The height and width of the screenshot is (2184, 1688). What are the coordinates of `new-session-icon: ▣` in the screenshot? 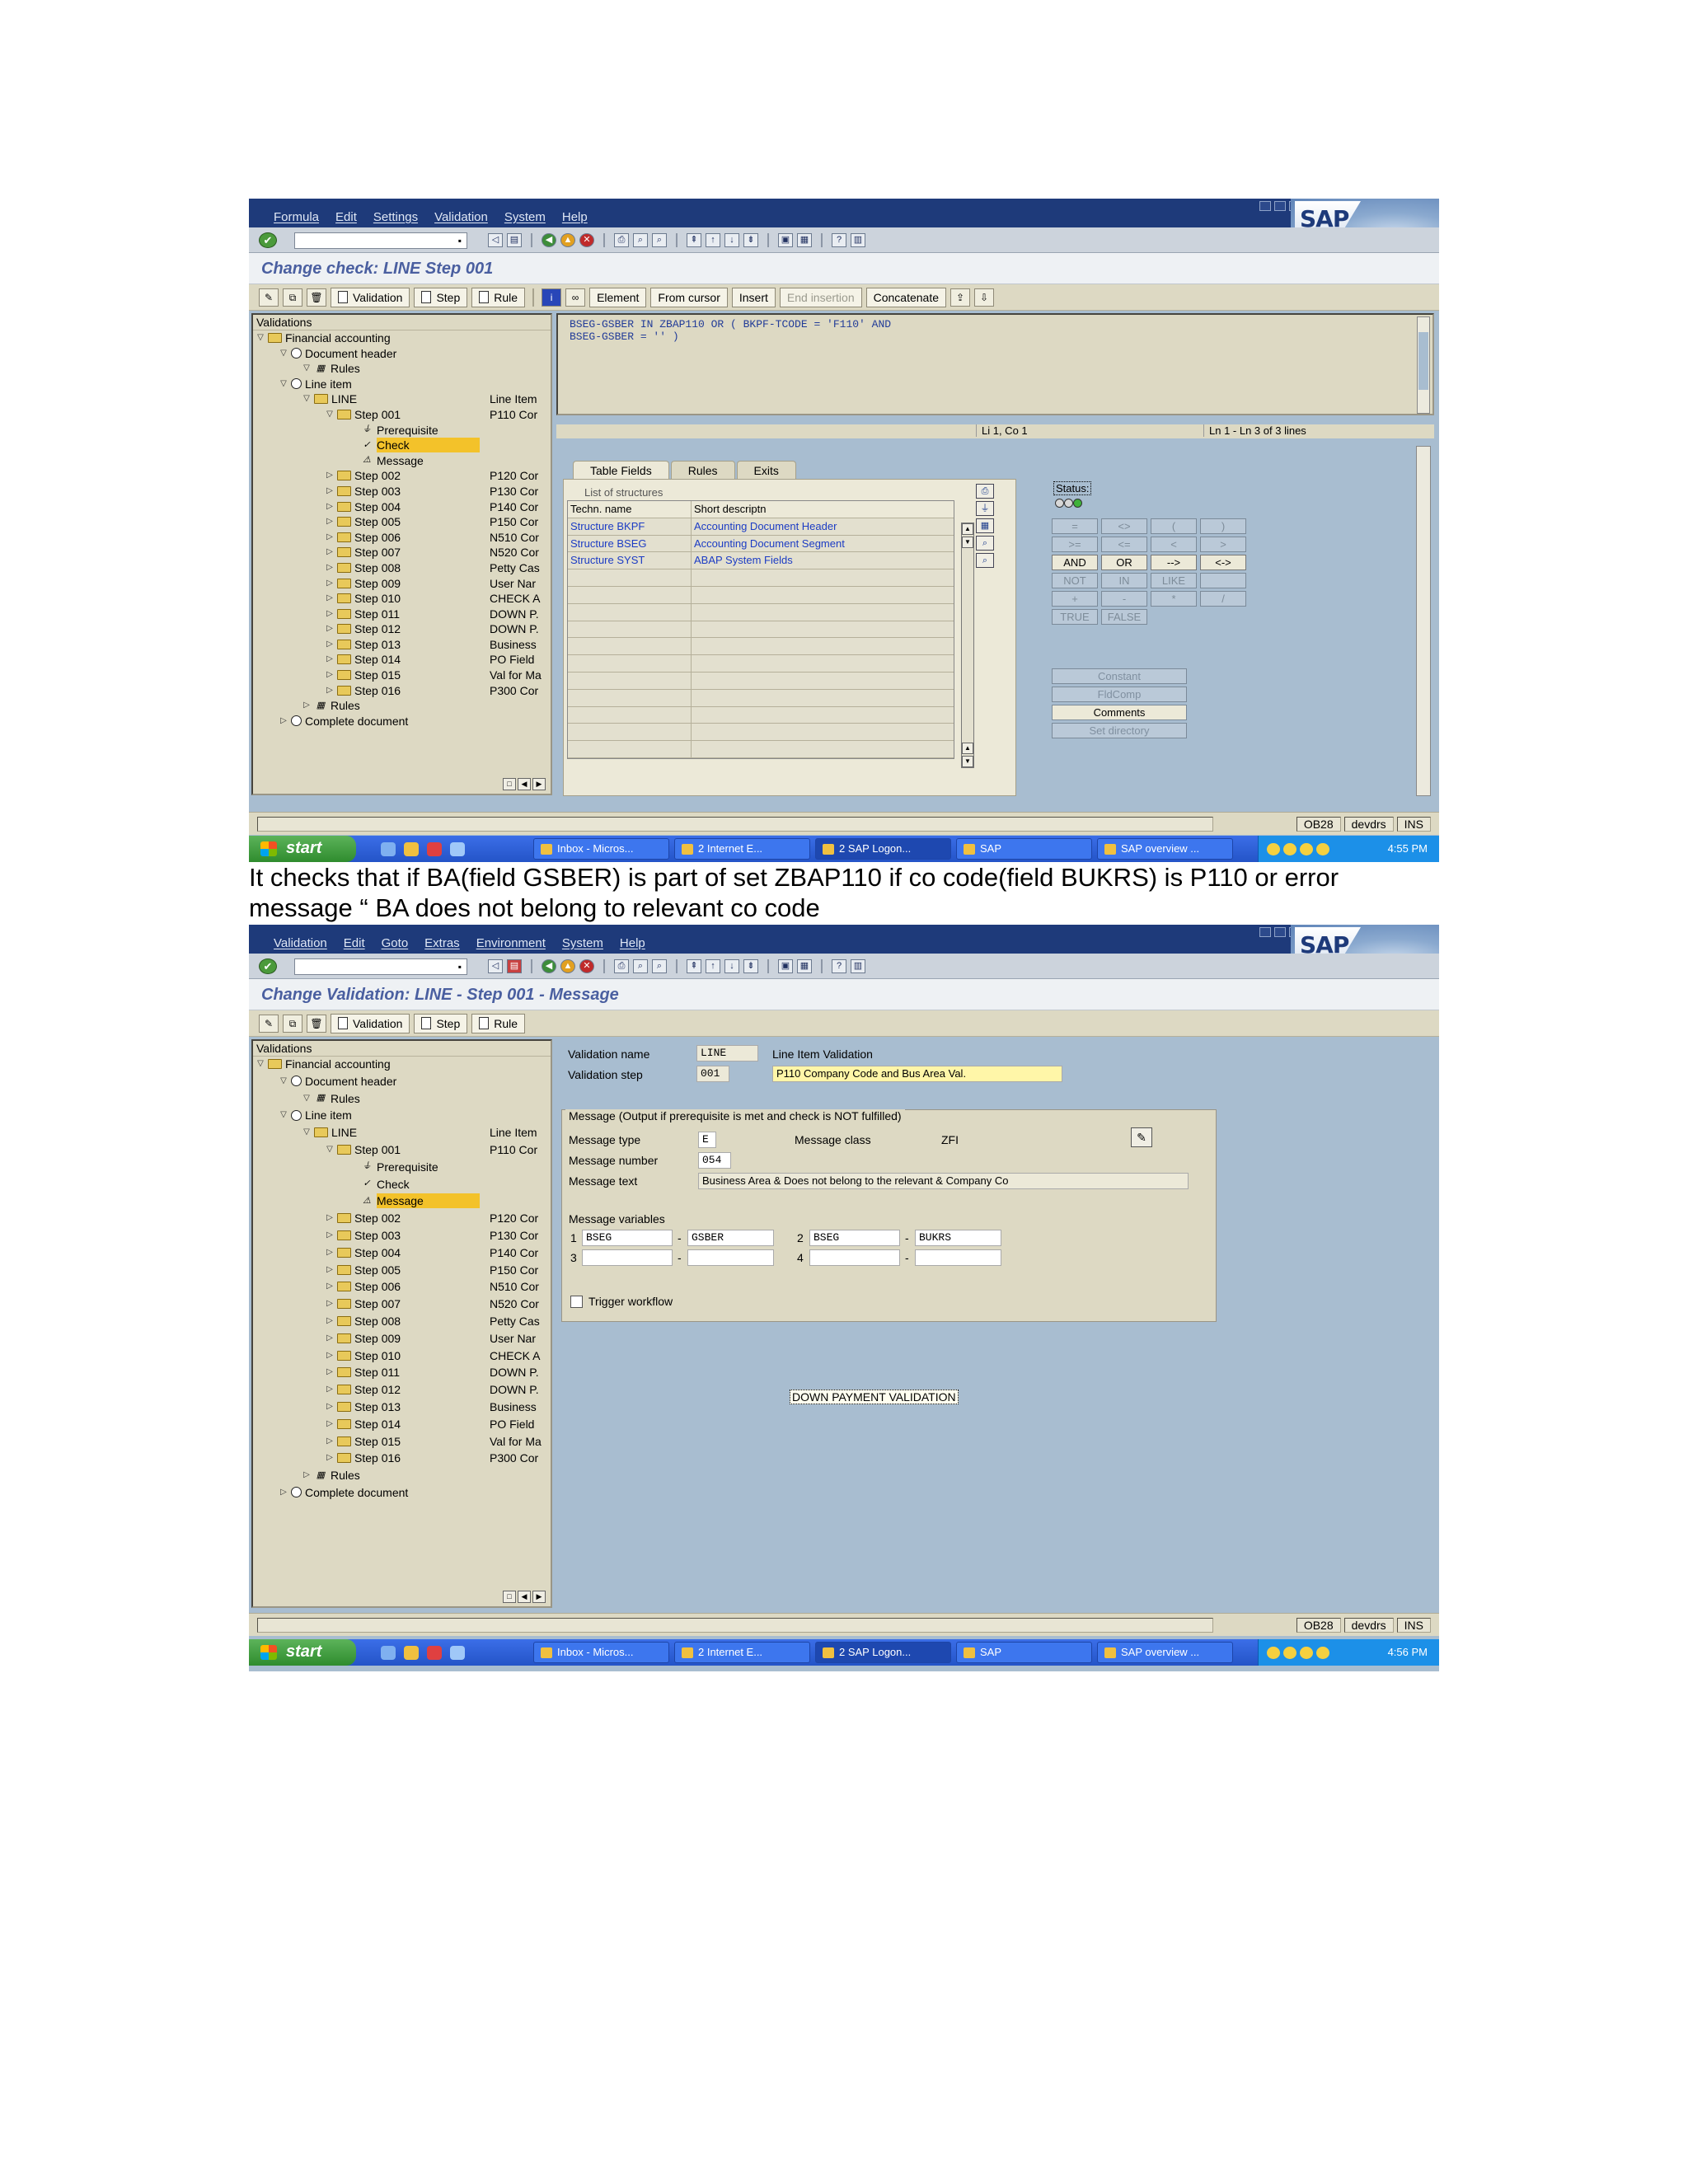 It's located at (786, 966).